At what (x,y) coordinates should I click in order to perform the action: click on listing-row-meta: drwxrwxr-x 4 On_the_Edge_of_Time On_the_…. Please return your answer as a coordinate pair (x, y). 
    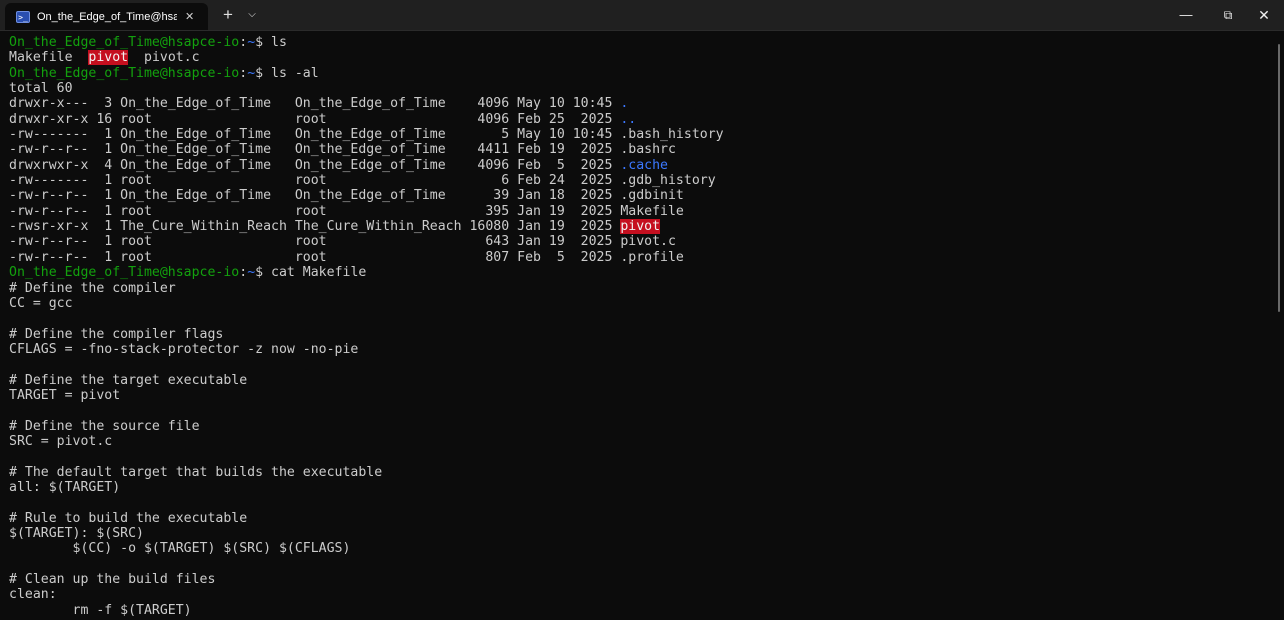
    Looking at the image, I should click on (315, 165).